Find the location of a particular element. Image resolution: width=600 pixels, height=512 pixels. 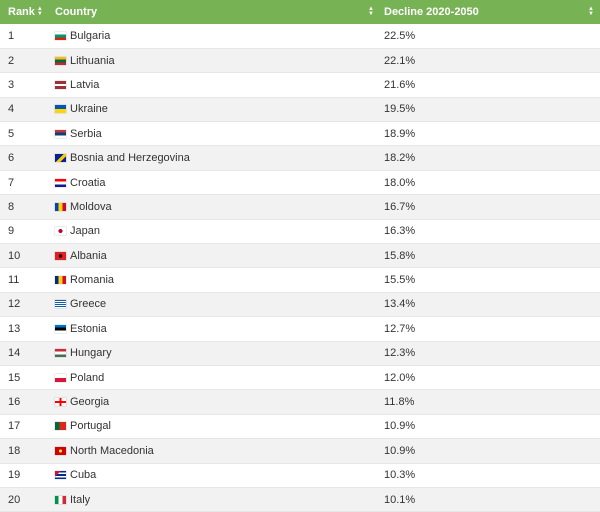

table-row: 7 Croatia 18.0% is located at coordinates (300, 183).